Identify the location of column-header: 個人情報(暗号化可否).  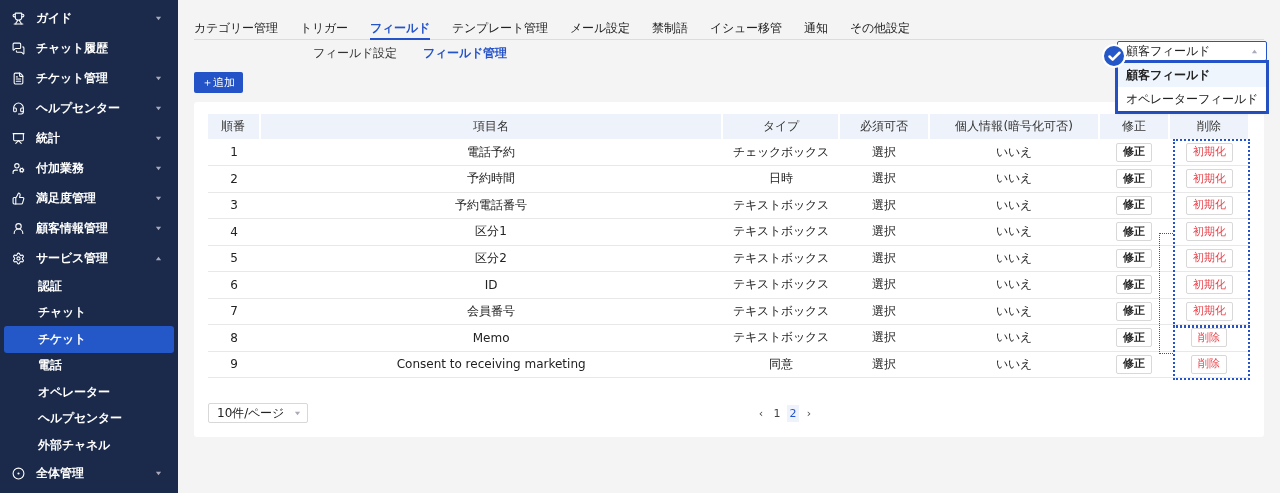
(1014, 126).